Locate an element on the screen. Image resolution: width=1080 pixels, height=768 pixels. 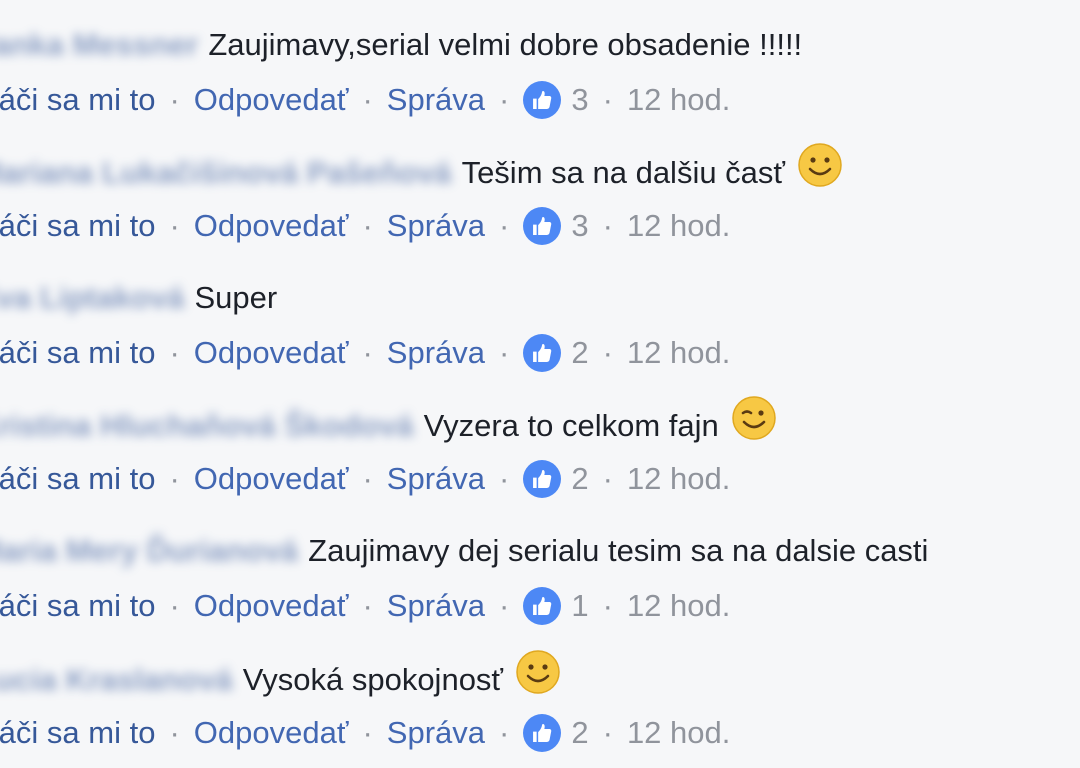
comment-body: Eva Liptaková Super is located at coordinates (138, 298).